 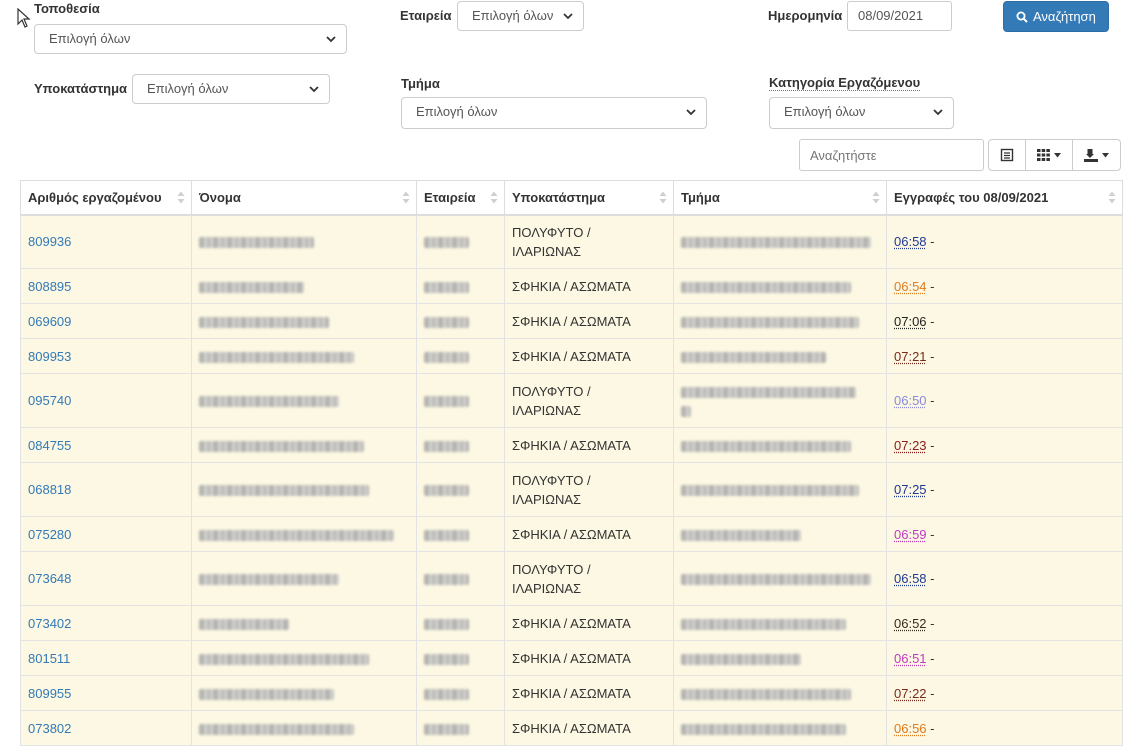 What do you see at coordinates (49, 445) in the screenshot?
I see `employee-number-link: 084755` at bounding box center [49, 445].